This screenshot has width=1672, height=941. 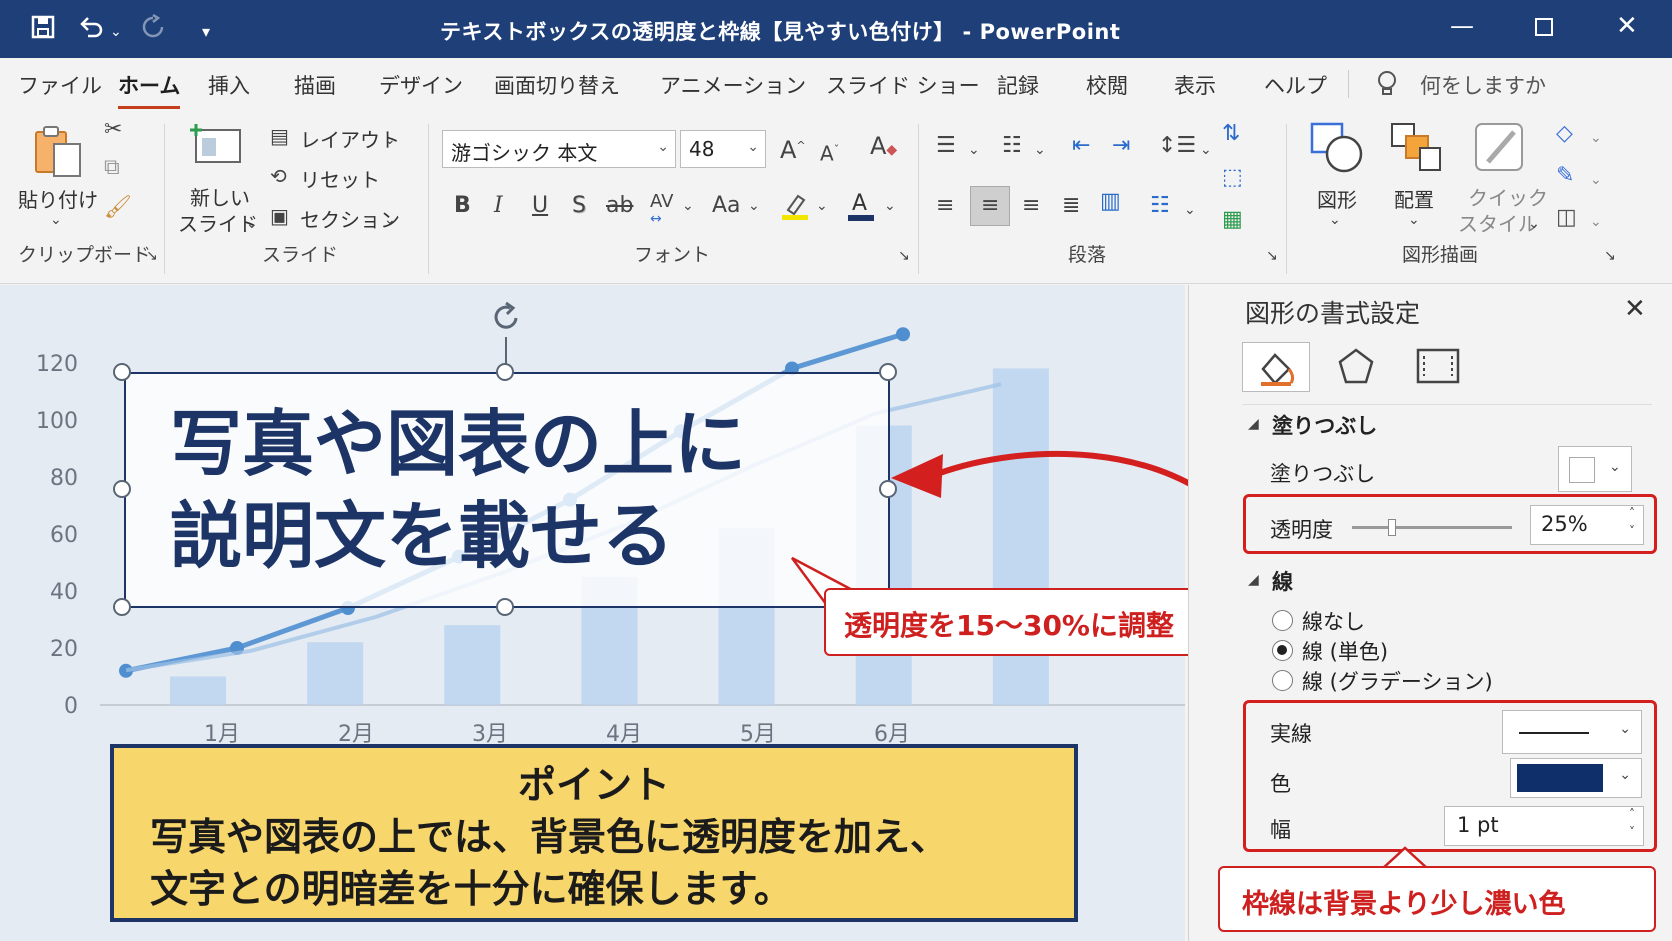 What do you see at coordinates (733, 85) in the screenshot?
I see `tab-animations: アニメーション` at bounding box center [733, 85].